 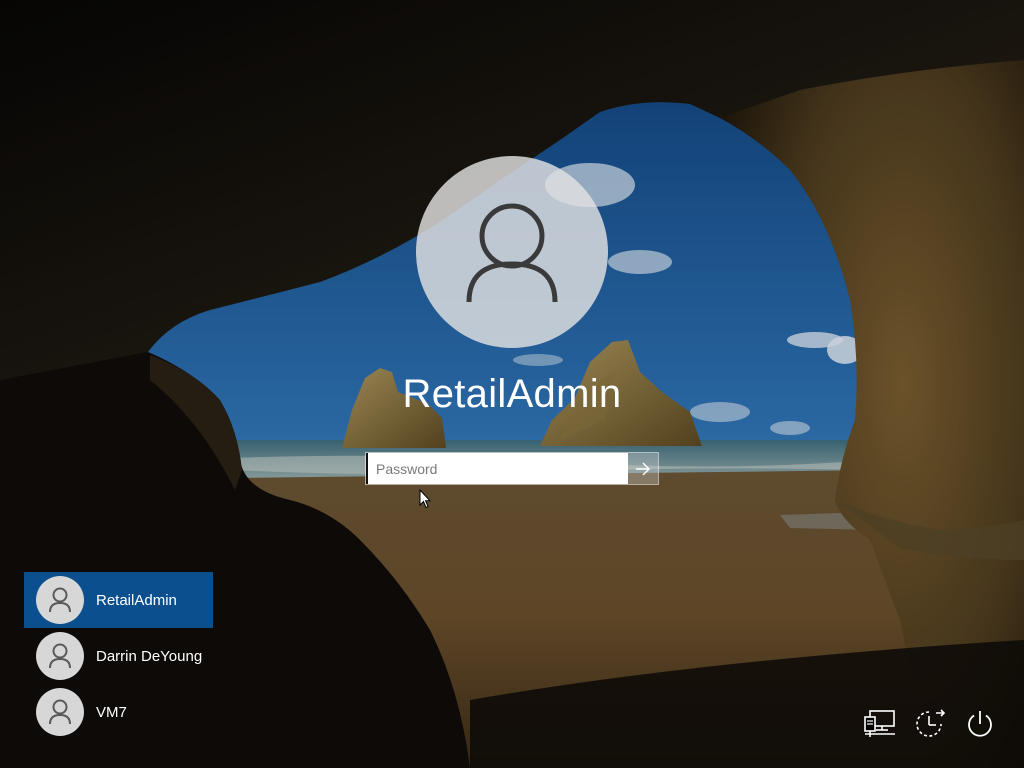 I want to click on user-switcher-list: RetailAdmin Darrin DeYoung VM7, so click(x=118, y=656).